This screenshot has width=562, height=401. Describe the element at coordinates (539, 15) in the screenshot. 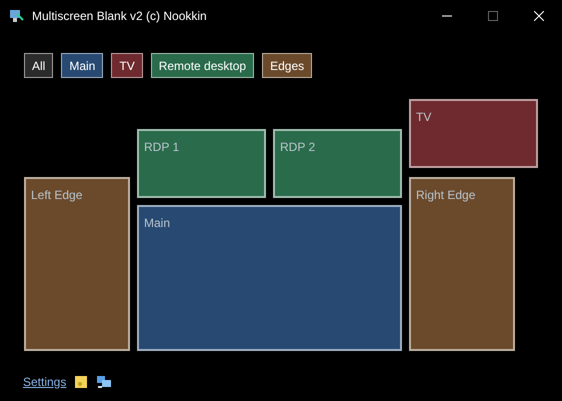

I see `close-icon` at that location.